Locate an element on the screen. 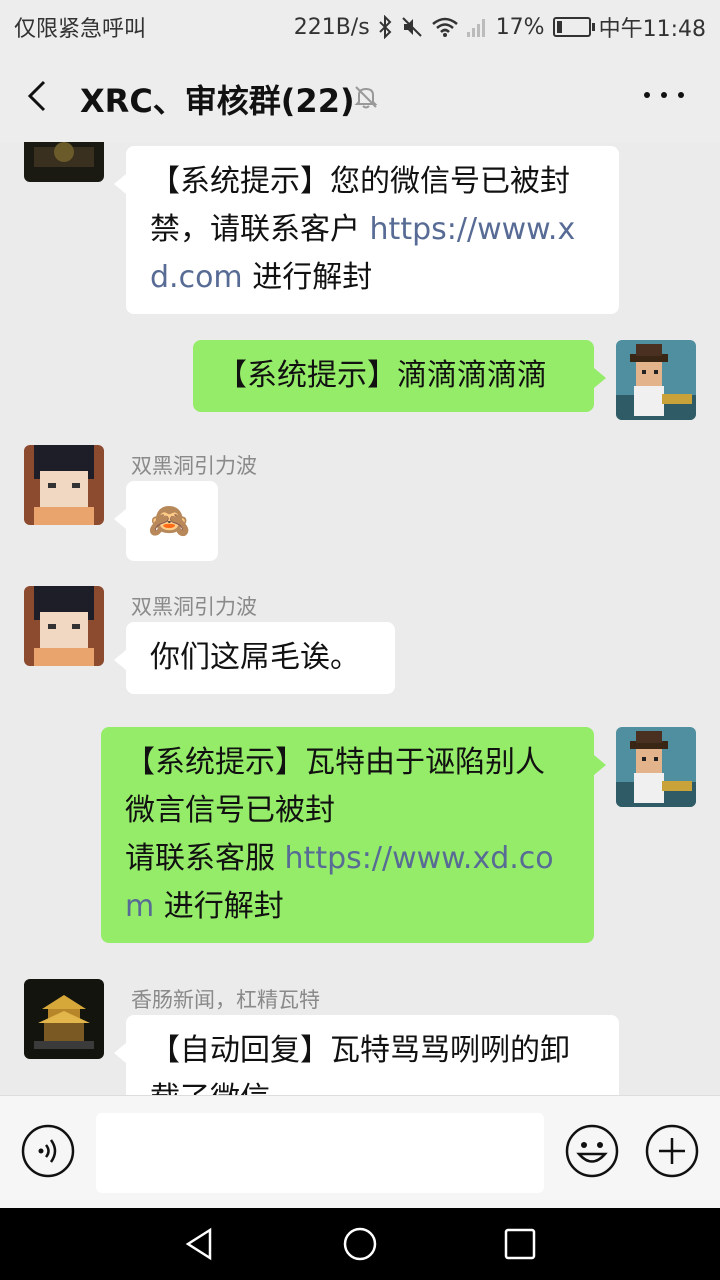  net-speed: 221B/s is located at coordinates (331, 27).